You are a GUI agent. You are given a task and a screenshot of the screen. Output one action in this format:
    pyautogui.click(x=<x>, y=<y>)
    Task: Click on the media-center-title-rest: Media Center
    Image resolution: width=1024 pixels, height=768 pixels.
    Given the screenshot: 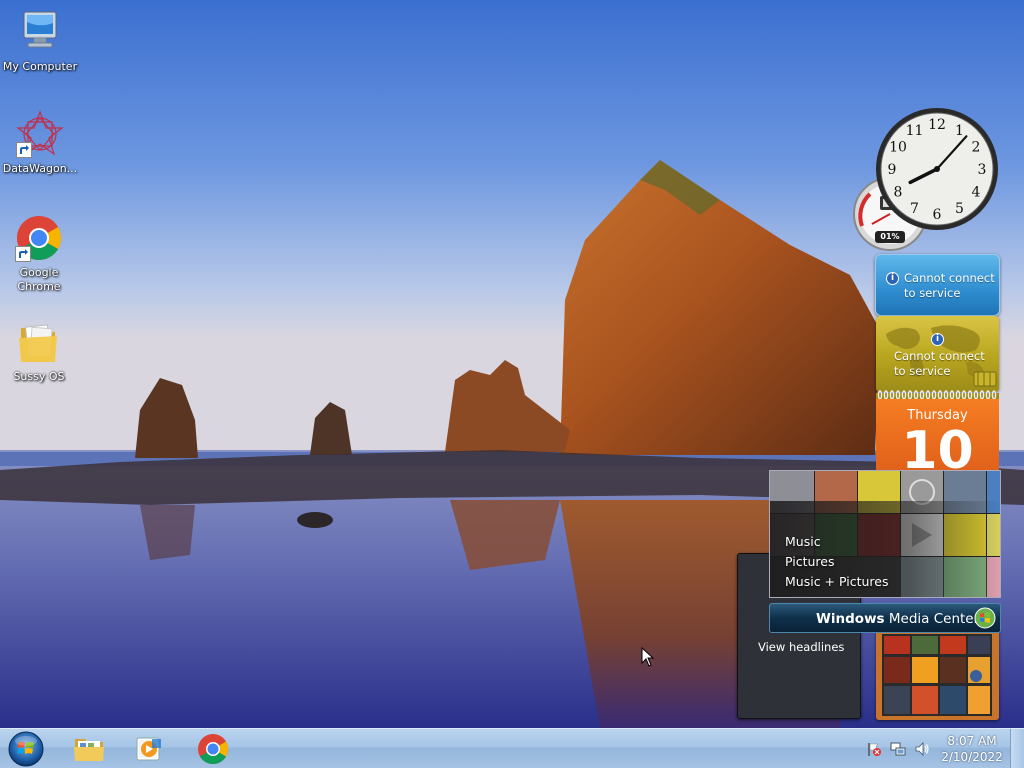 What is the action you would take?
    pyautogui.click(x=934, y=619)
    